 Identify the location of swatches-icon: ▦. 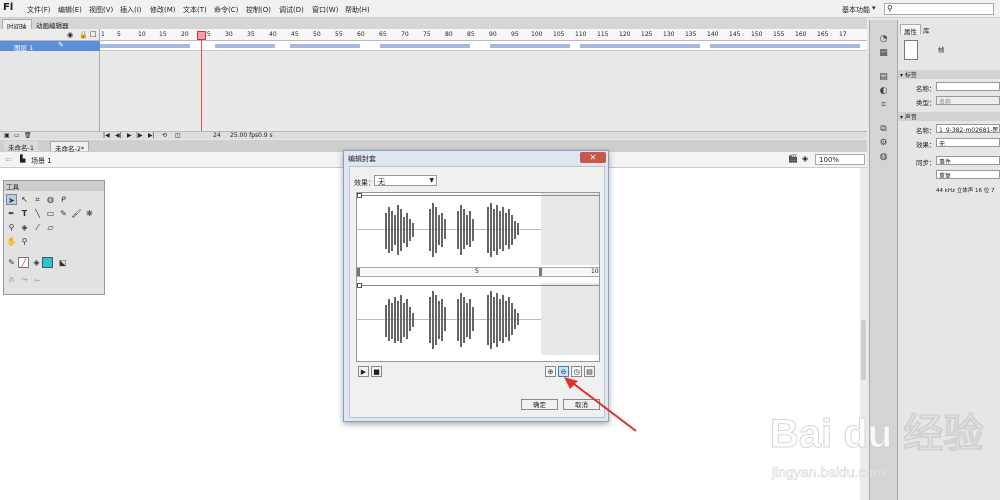
(883, 53).